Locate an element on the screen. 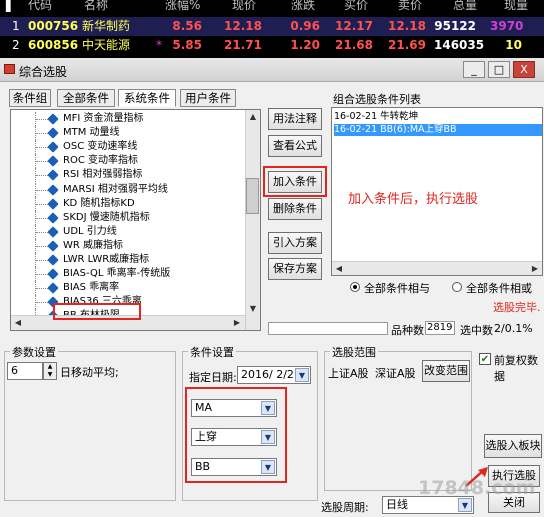  row-vol: 146035 is located at coordinates (459, 45).